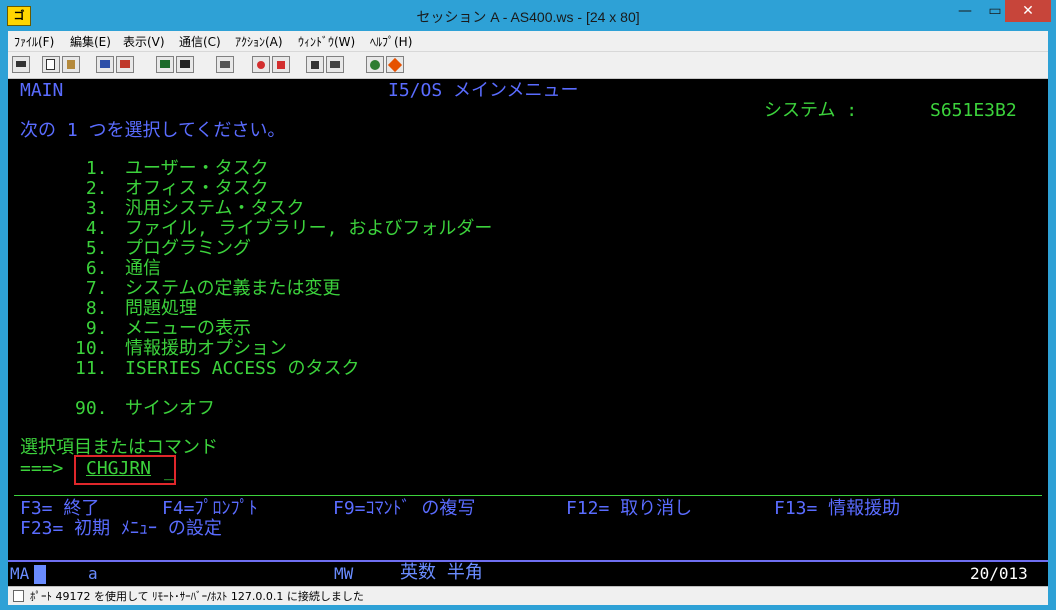  What do you see at coordinates (483, 90) in the screenshot?
I see `menu-title: I5/OS メインメニュー` at bounding box center [483, 90].